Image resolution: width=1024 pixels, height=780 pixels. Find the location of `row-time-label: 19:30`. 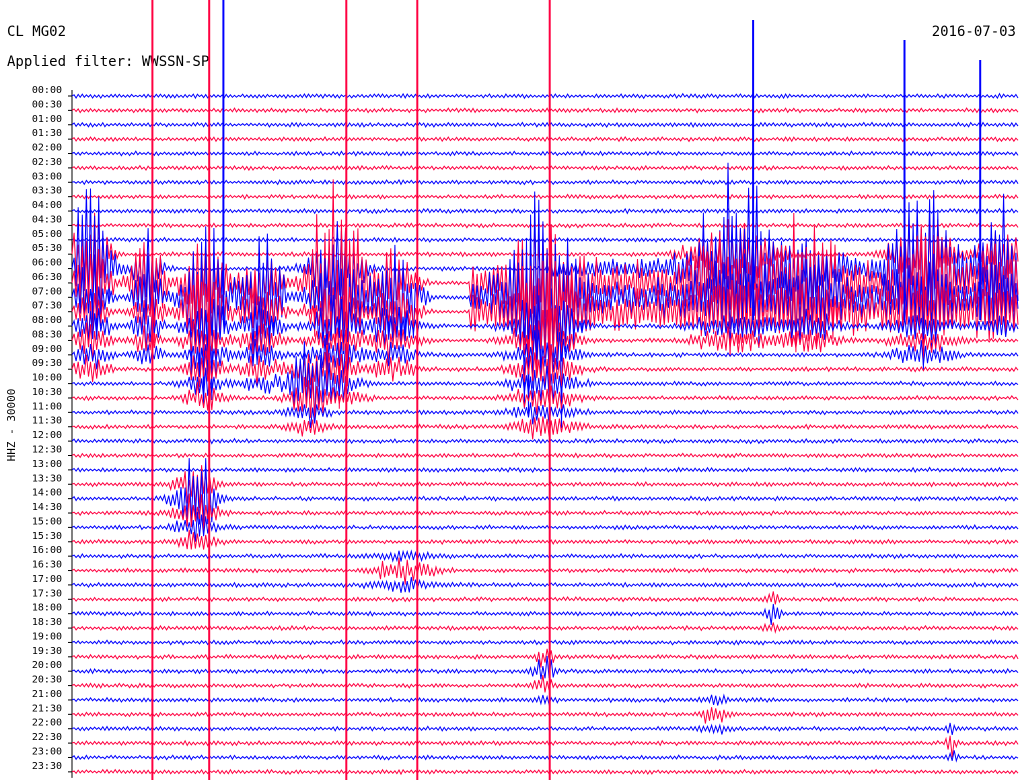

row-time-label: 19:30 is located at coordinates (47, 651).